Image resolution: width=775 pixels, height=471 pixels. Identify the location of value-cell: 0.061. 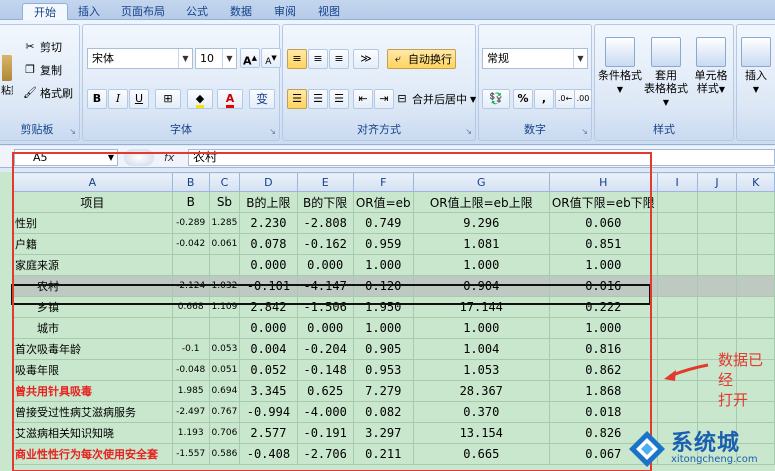
(224, 244).